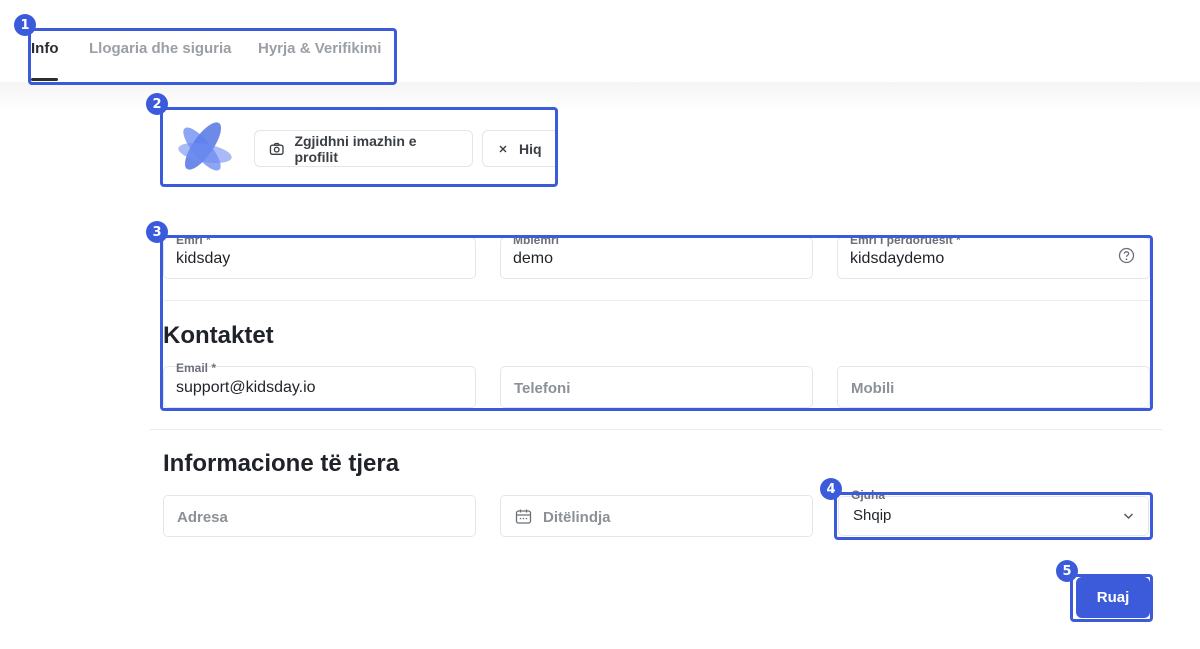 This screenshot has height=649, width=1200. I want to click on first-name-label: Emri *, so click(193, 240).